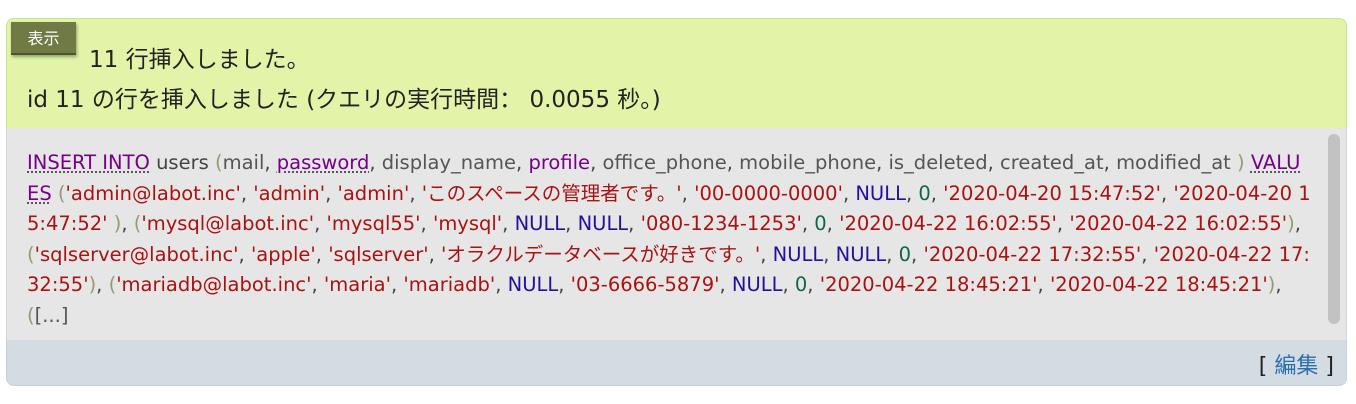 The height and width of the screenshot is (404, 1356). What do you see at coordinates (199, 60) in the screenshot?
I see `message-line-1: 11 行挿入しました。` at bounding box center [199, 60].